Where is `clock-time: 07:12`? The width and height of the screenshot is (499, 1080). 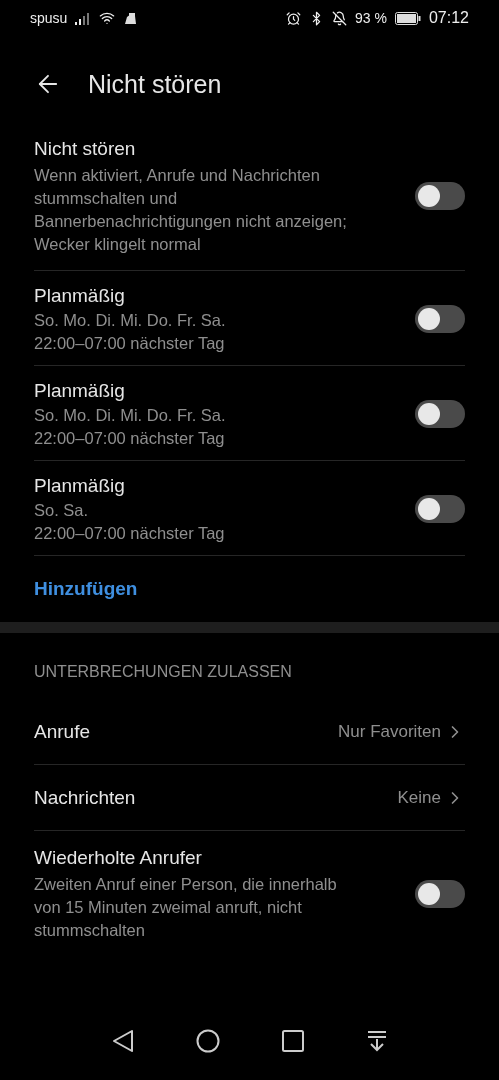 clock-time: 07:12 is located at coordinates (448, 18).